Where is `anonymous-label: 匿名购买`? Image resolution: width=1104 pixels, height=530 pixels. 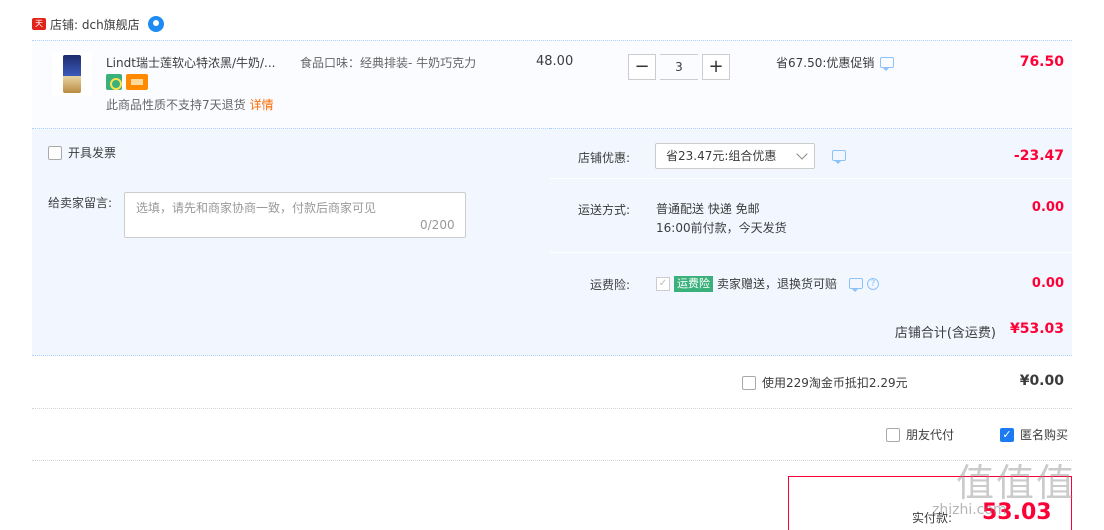 anonymous-label: 匿名购买 is located at coordinates (1044, 435).